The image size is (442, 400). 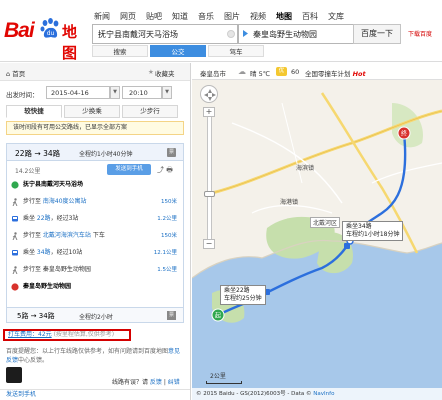 What do you see at coordinates (335, 73) in the screenshot?
I see `promo-link: 全国零撞车计划 Hot` at bounding box center [335, 73].